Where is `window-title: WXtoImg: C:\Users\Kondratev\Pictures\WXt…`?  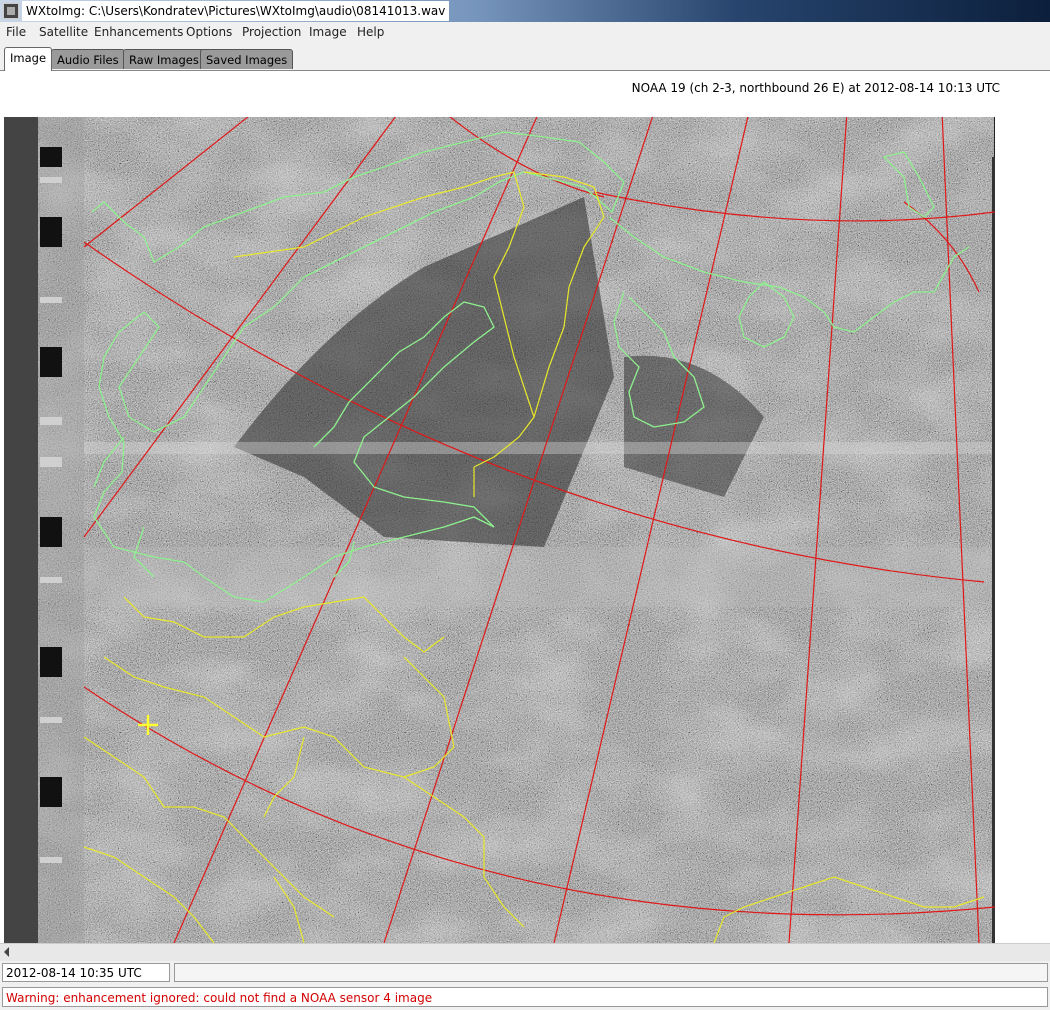 window-title: WXtoImg: C:\Users\Kondratev\Pictures\WXt… is located at coordinates (236, 11).